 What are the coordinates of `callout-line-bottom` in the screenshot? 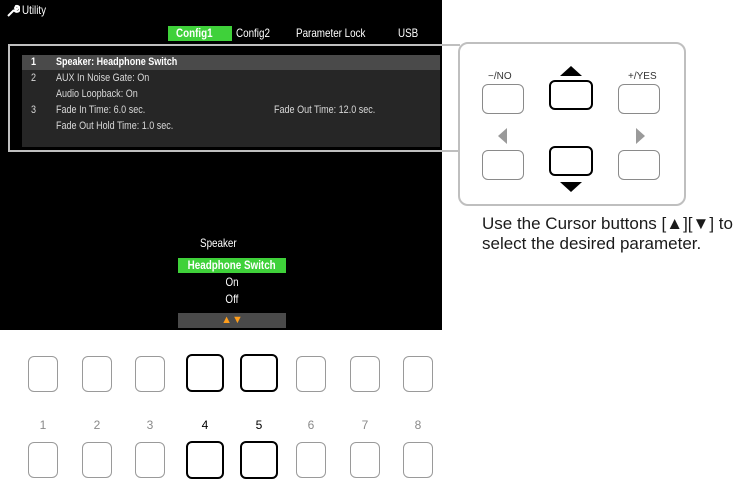 It's located at (234, 151).